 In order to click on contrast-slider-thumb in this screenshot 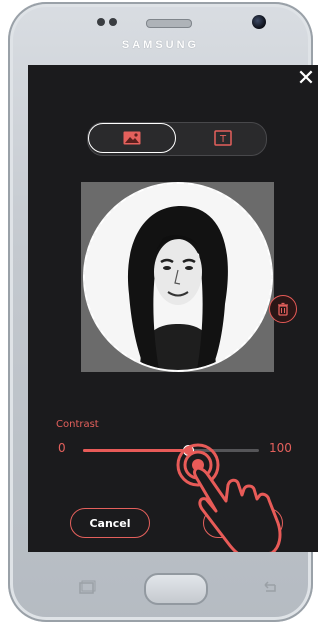, I will do `click(189, 450)`.